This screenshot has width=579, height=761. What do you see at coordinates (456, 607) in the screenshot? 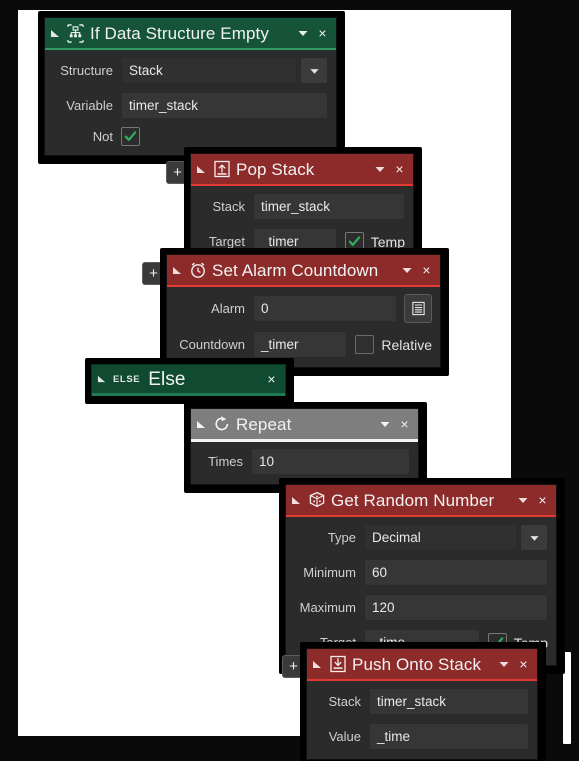
I see `maximum-input: 120` at bounding box center [456, 607].